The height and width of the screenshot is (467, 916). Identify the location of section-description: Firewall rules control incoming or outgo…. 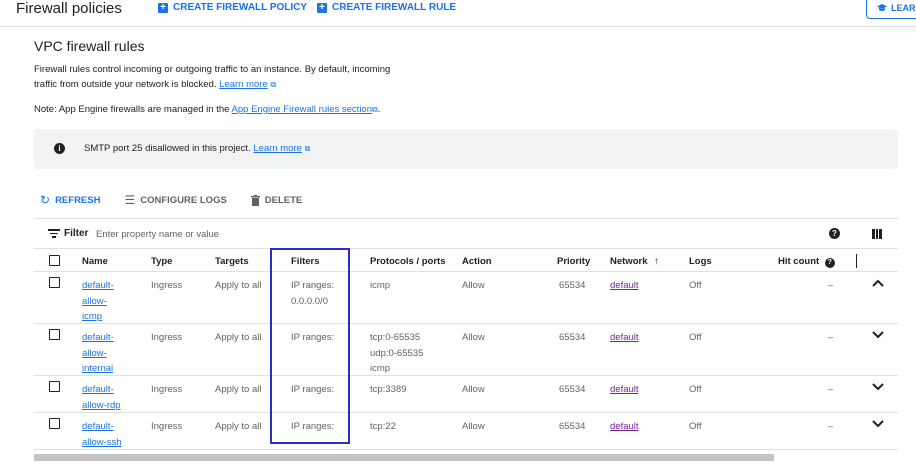
(229, 77).